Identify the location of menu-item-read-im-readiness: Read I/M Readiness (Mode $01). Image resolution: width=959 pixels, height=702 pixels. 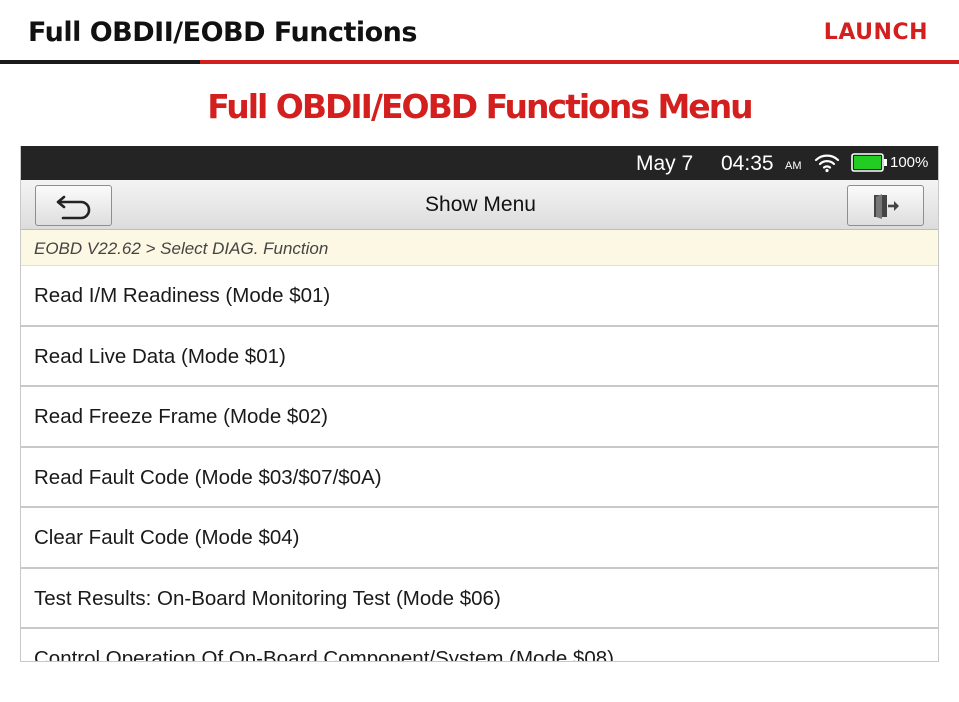
(479, 296).